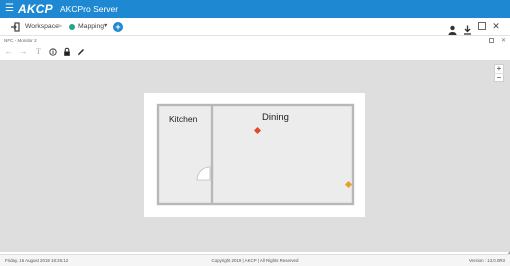 The height and width of the screenshot is (266, 510). I want to click on pencil-icon-svg, so click(81, 52).